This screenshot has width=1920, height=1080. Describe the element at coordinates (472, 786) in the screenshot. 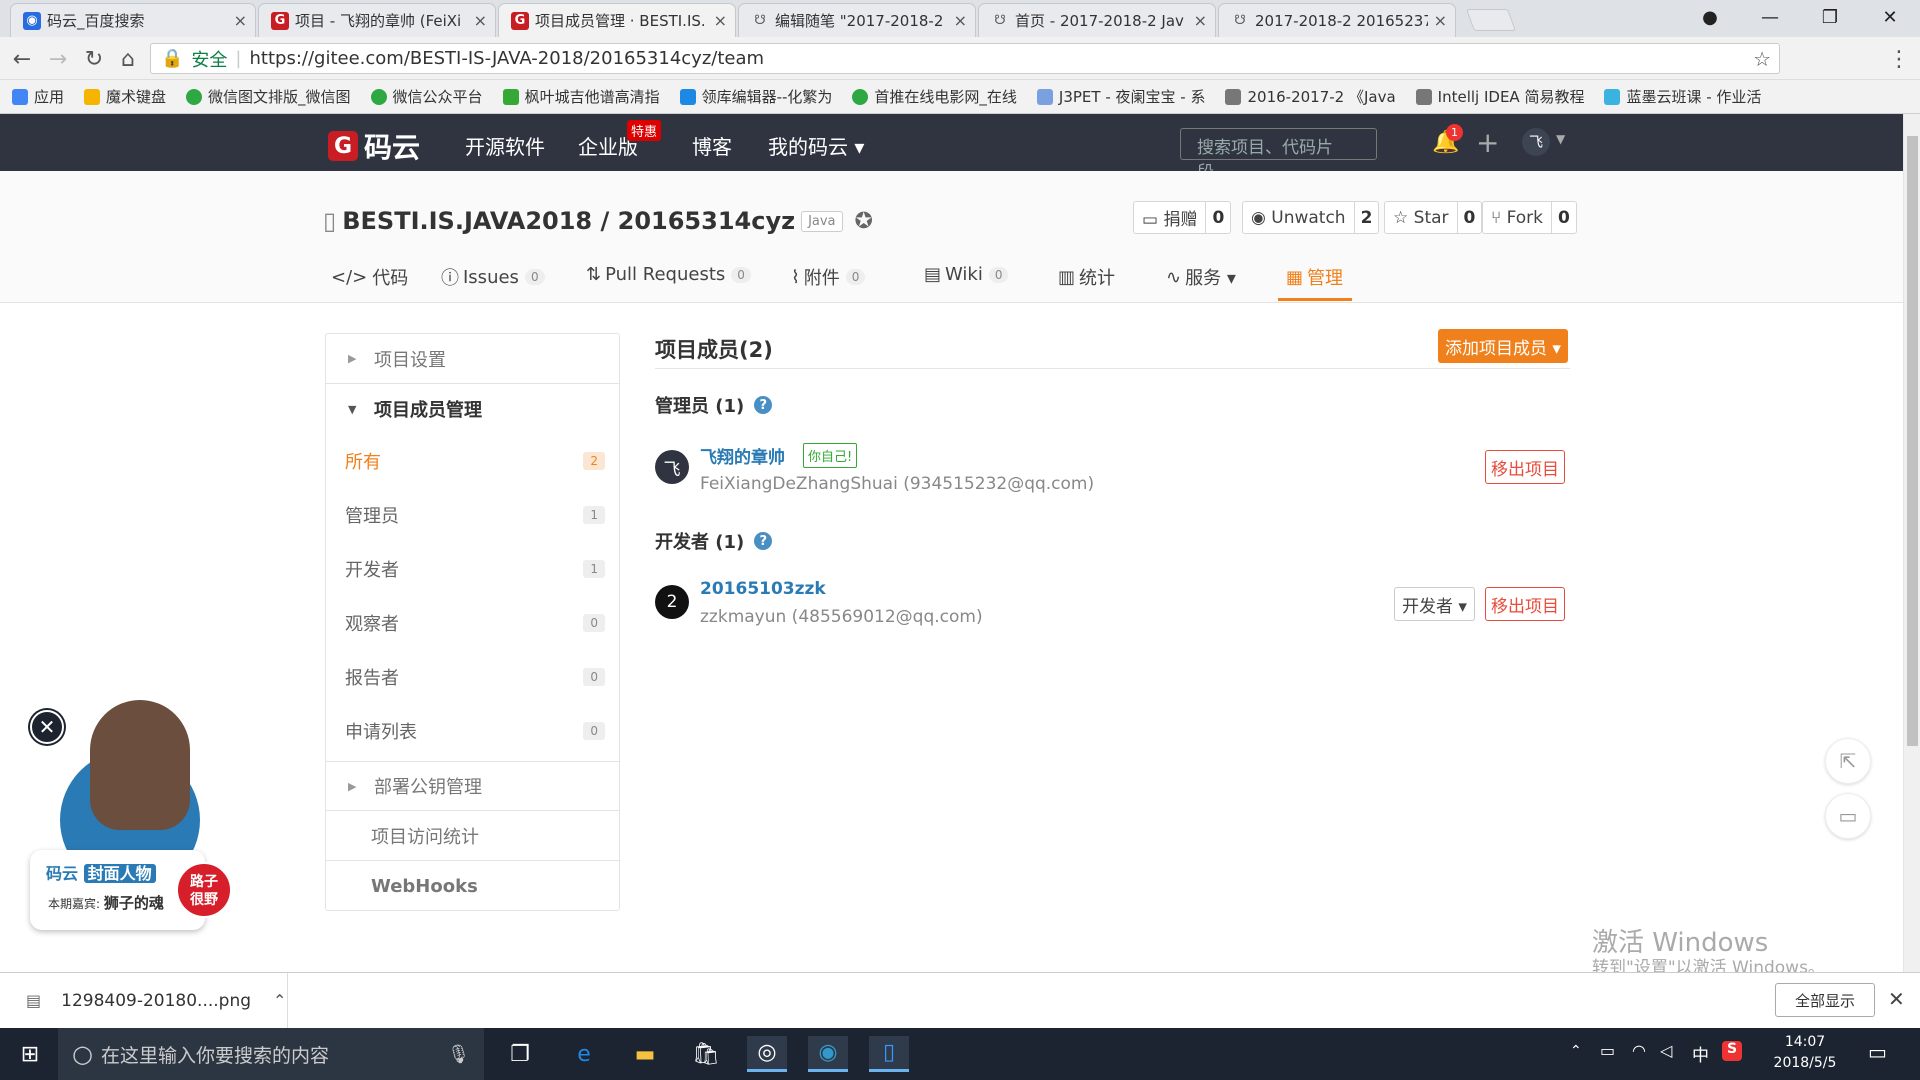

I see `sidebar-deploy-keys: ▶ 部署公钥管理` at that location.